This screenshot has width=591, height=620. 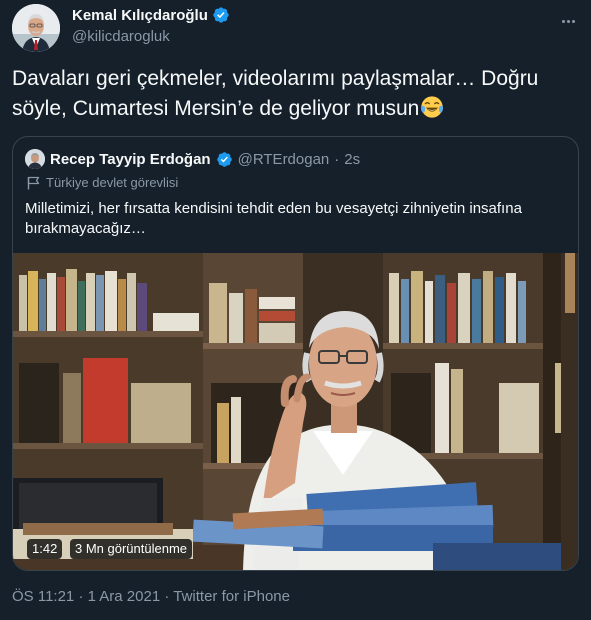 I want to click on tweet-time-link: ÖS 11:21 · 1 Ara 2021, so click(x=86, y=596).